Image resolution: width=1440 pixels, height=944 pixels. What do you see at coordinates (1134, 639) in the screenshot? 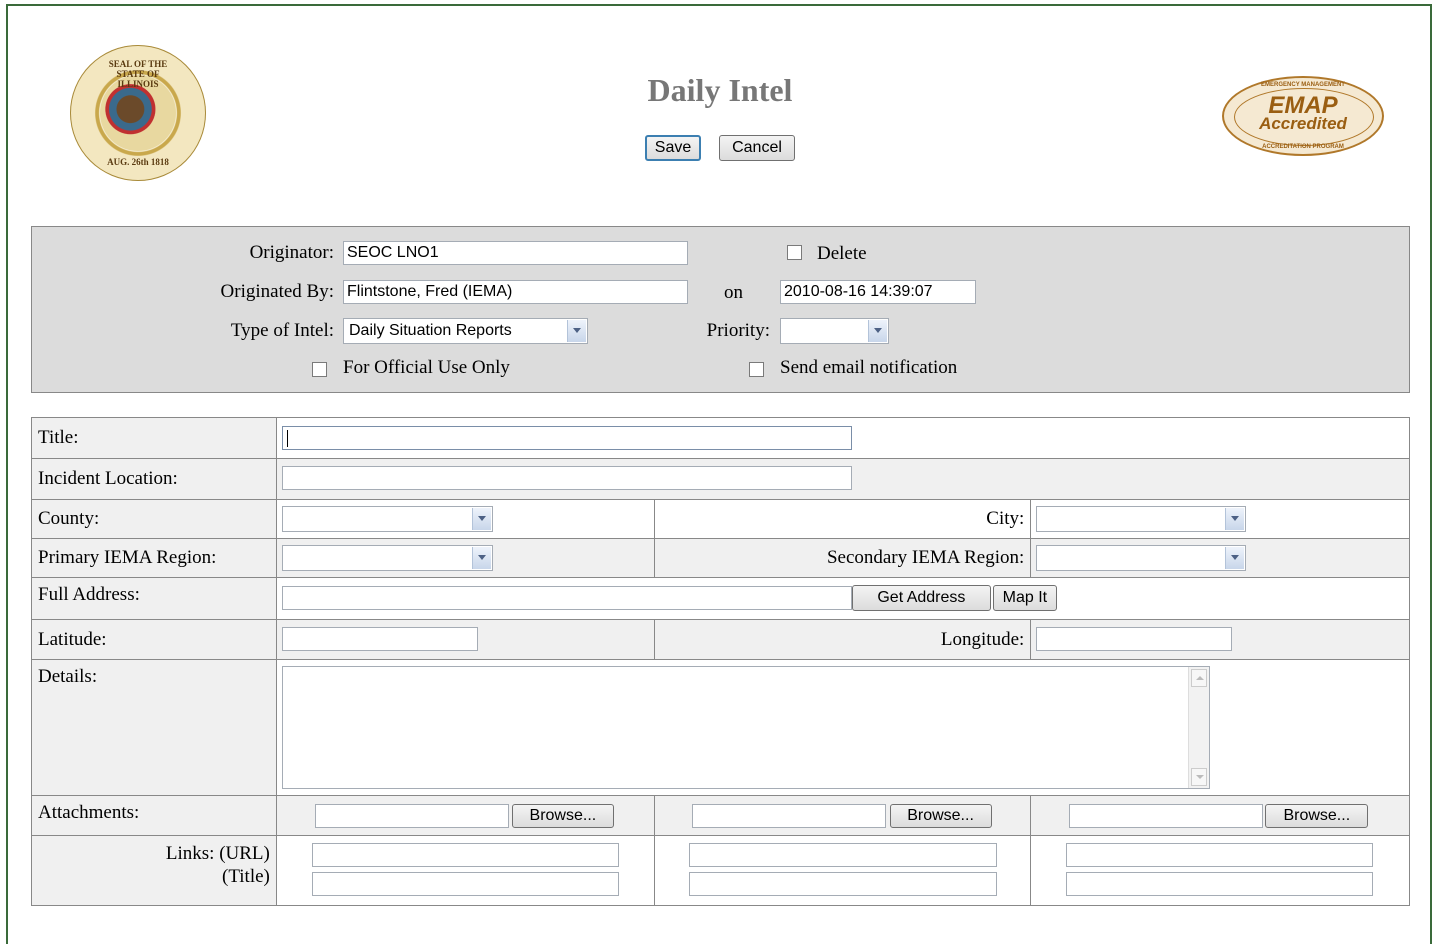
I see `longitude-input` at bounding box center [1134, 639].